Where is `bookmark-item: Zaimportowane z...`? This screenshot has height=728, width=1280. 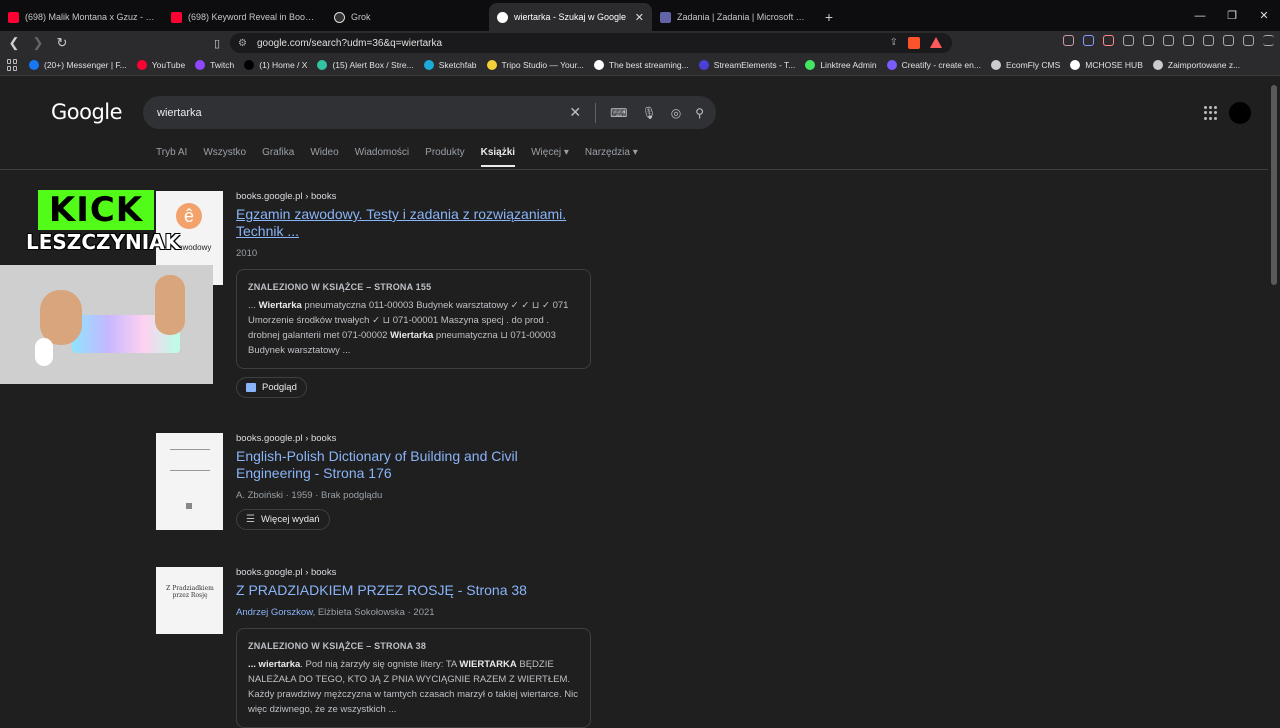 bookmark-item: Zaimportowane z... is located at coordinates (1196, 65).